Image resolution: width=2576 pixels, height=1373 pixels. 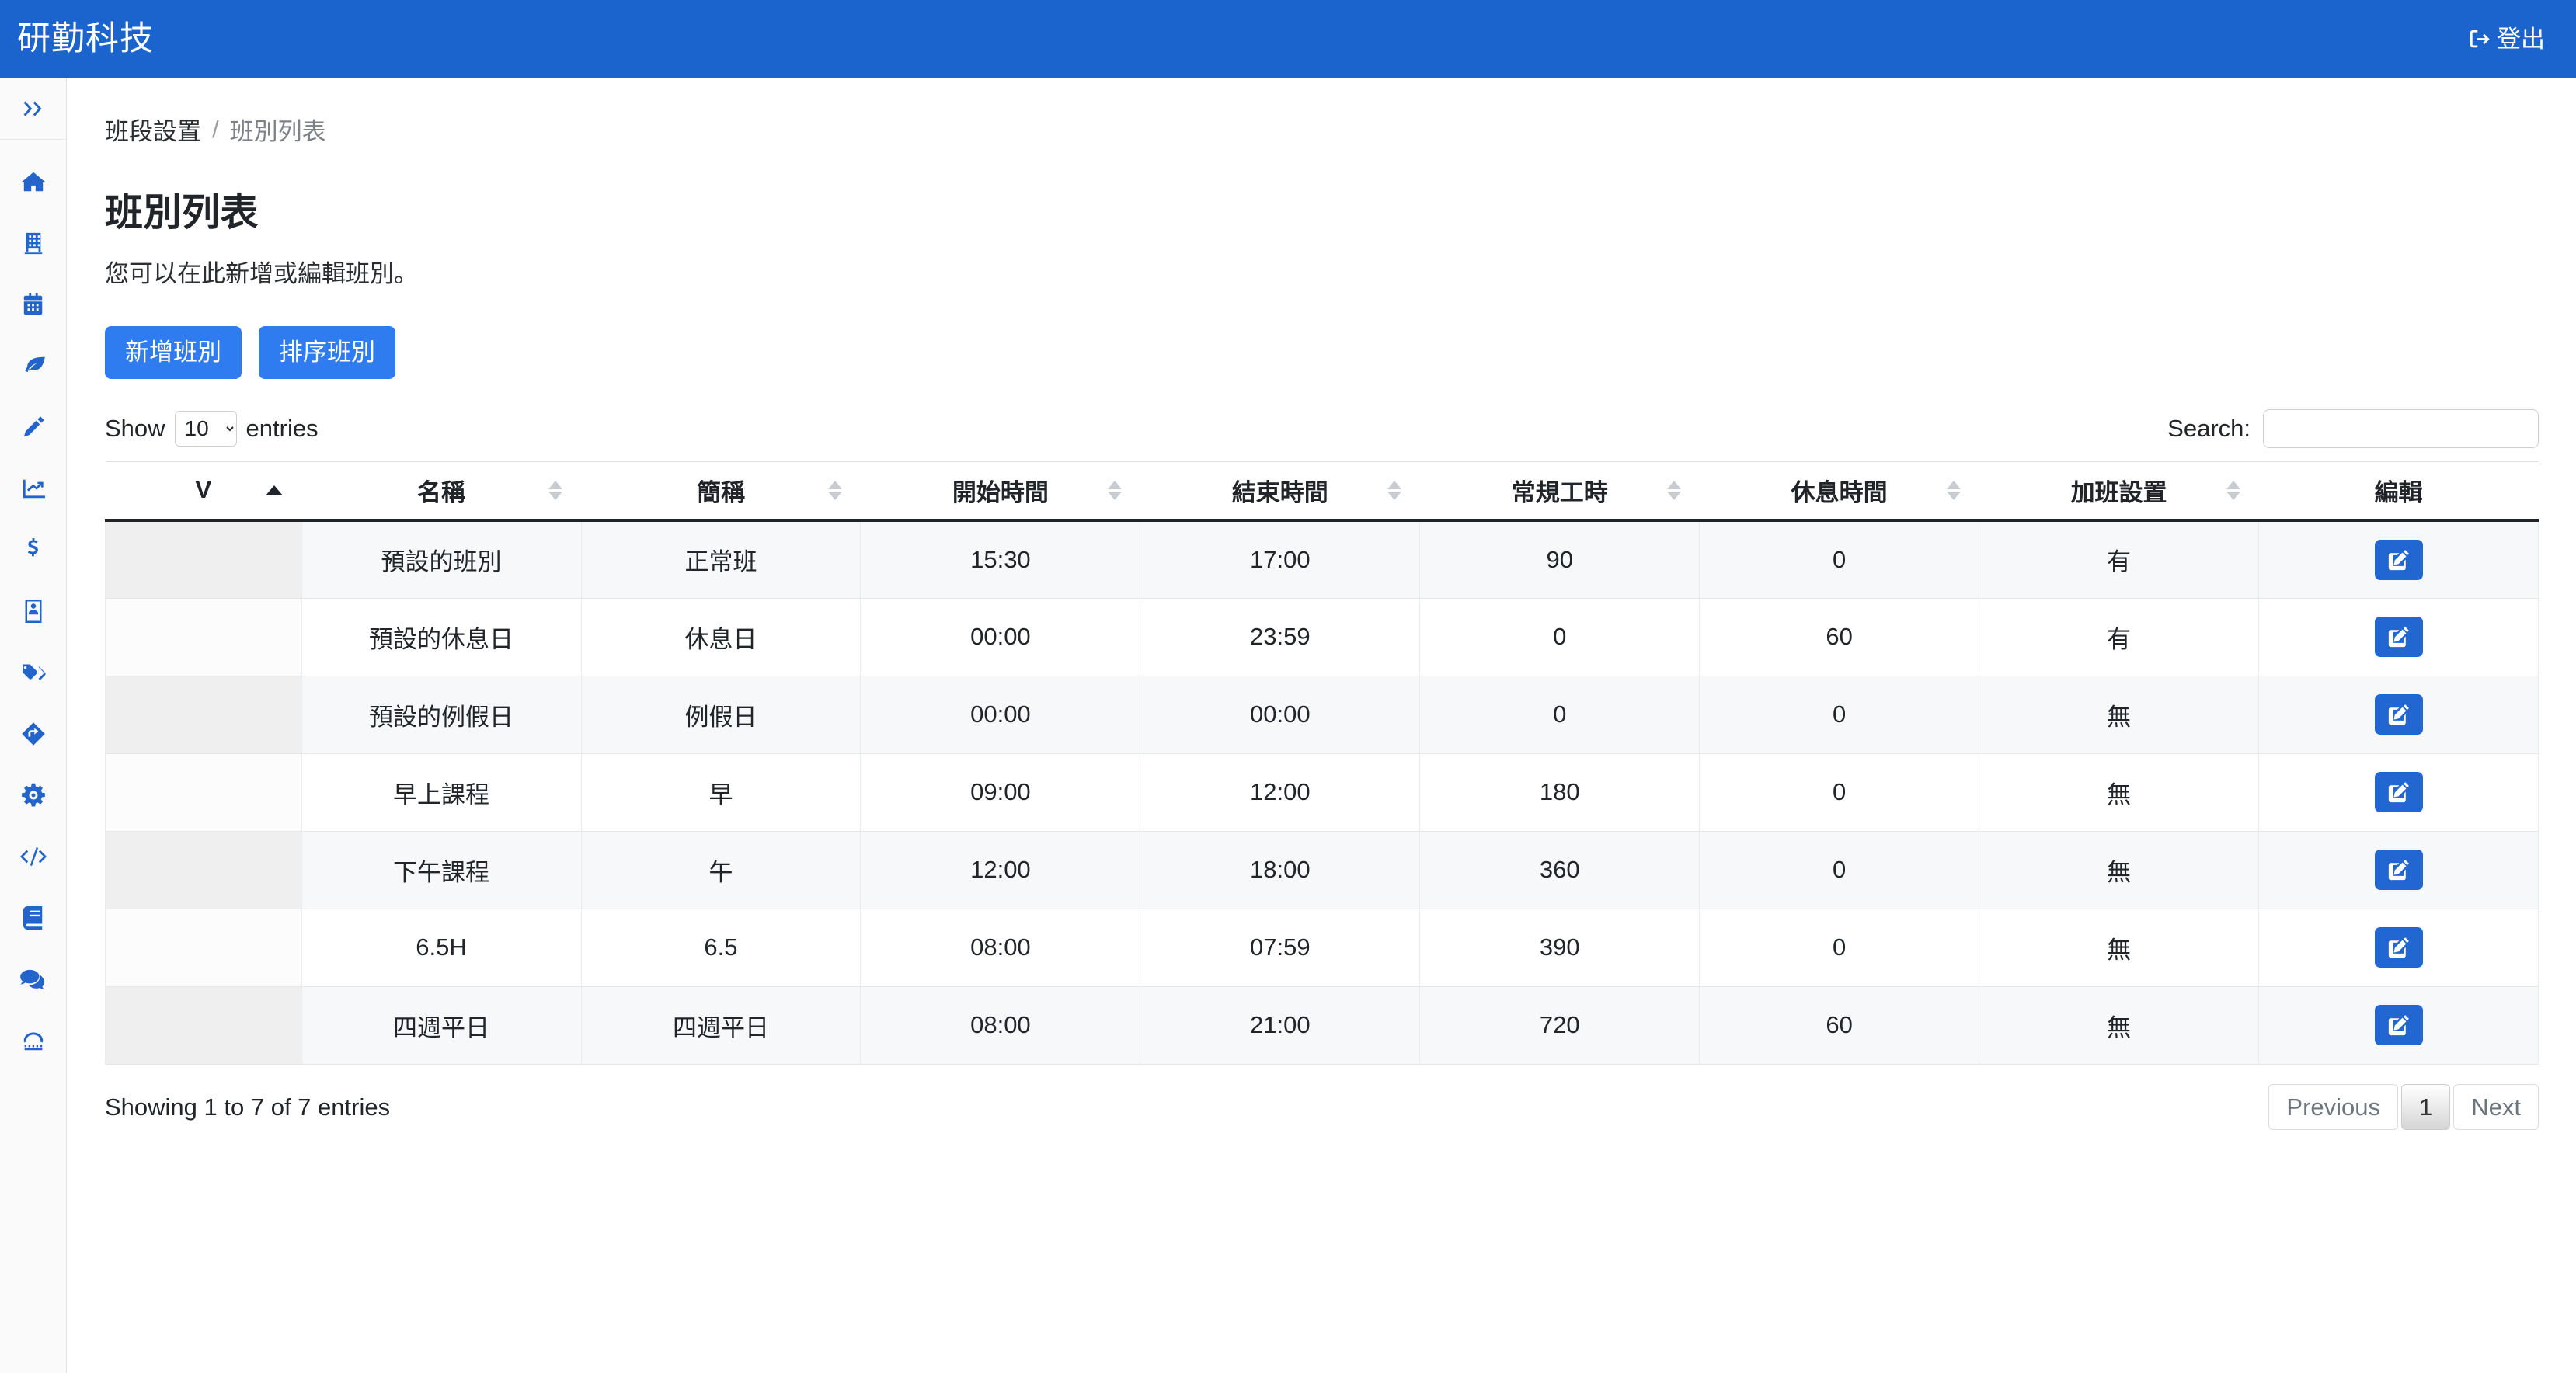 I want to click on pagination-previous: Previous, so click(x=2333, y=1107).